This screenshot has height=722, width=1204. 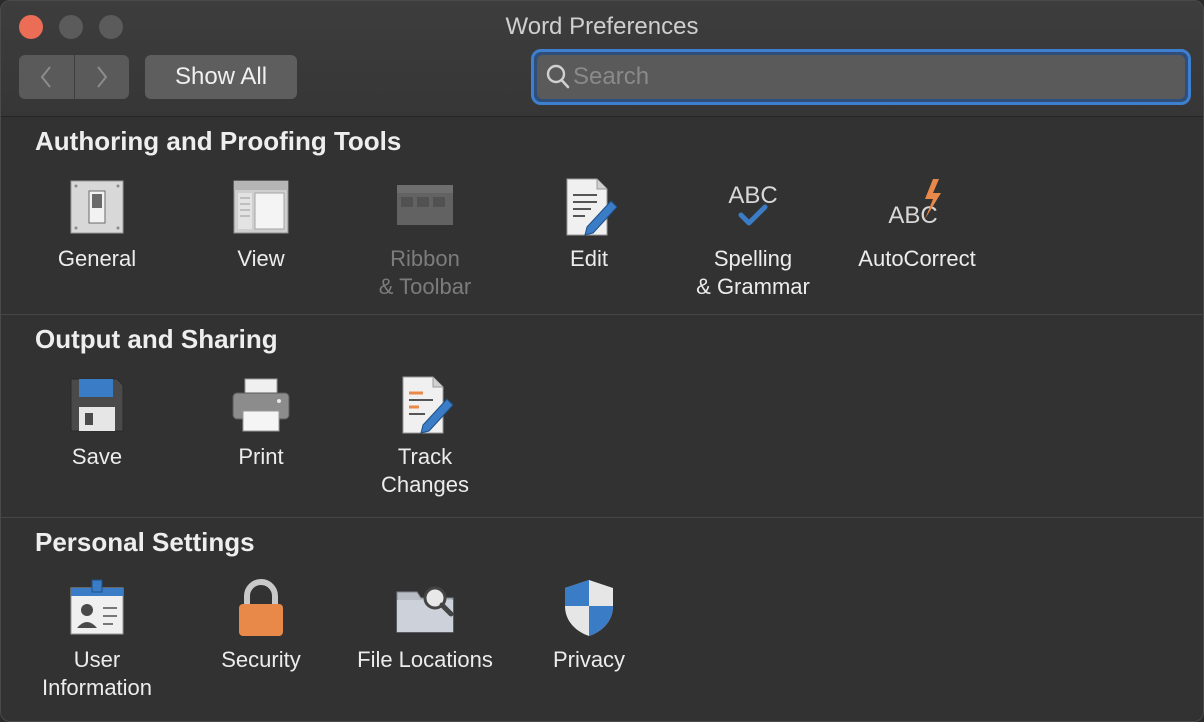 What do you see at coordinates (589, 258) in the screenshot?
I see `pane-label: Edit` at bounding box center [589, 258].